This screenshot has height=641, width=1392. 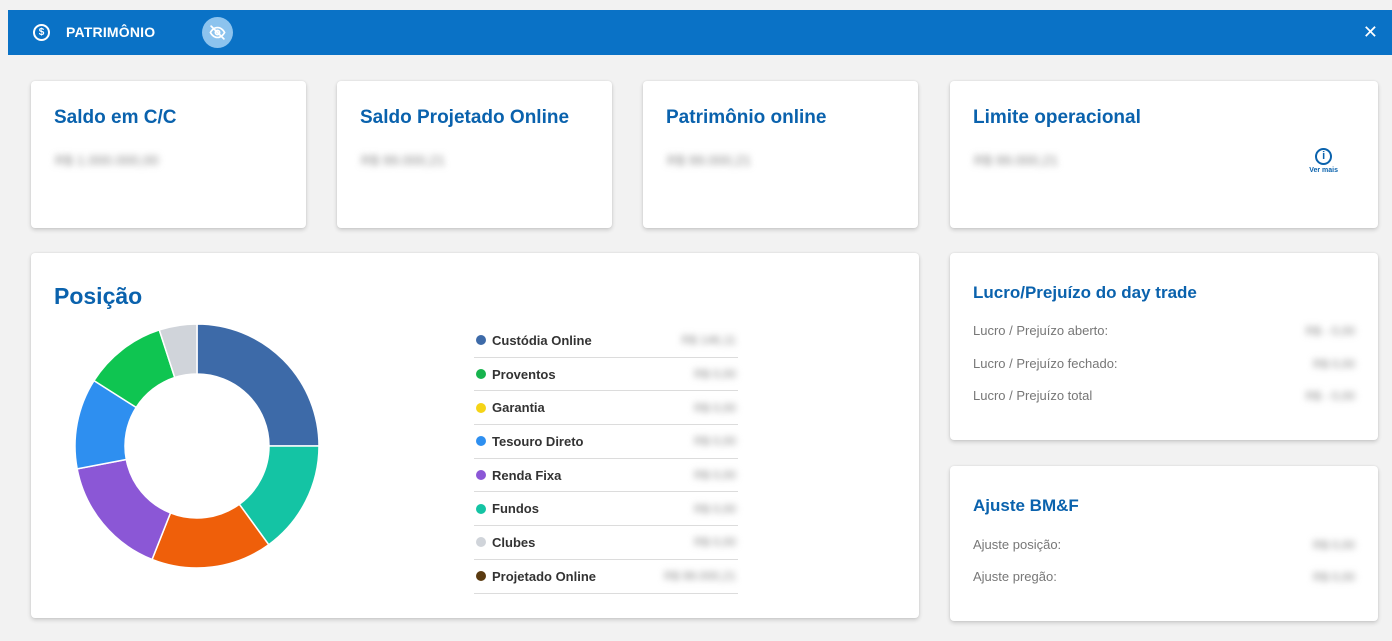 What do you see at coordinates (1057, 117) in the screenshot?
I see `card-title: Limite operacional` at bounding box center [1057, 117].